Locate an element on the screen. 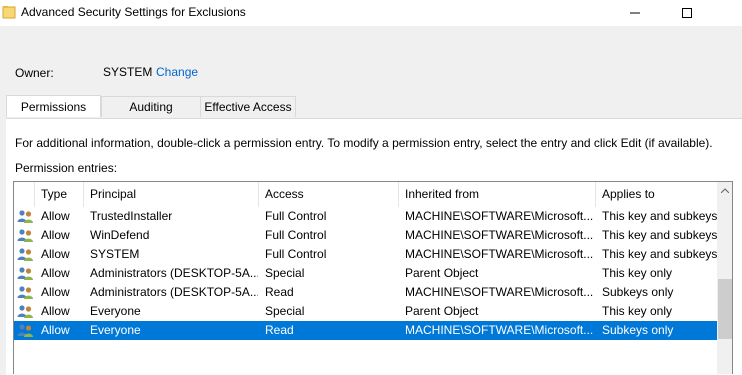 This screenshot has width=742, height=375. column-header-inherited-from: Inherited from is located at coordinates (497, 194).